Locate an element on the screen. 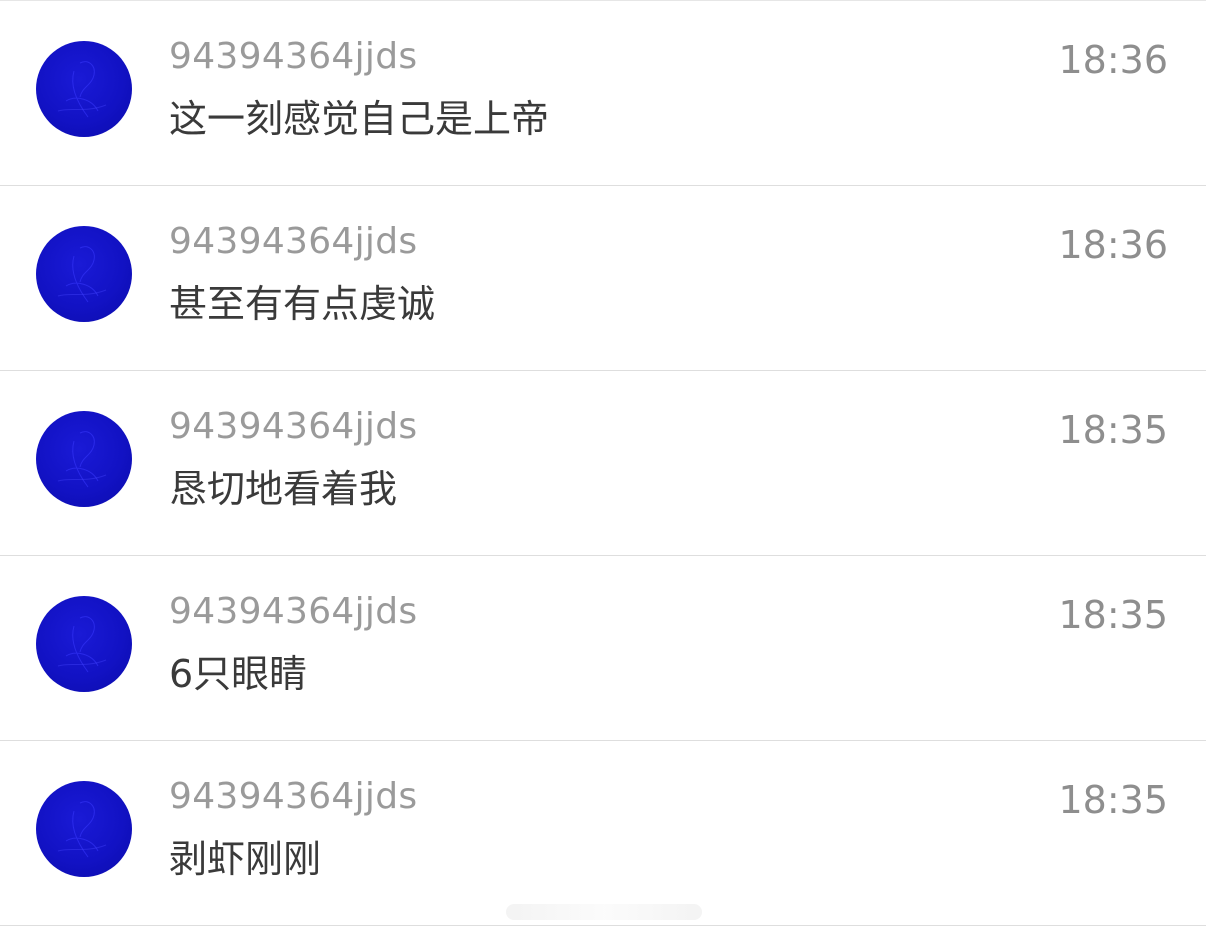 The width and height of the screenshot is (1206, 936). home-indicator is located at coordinates (604, 912).